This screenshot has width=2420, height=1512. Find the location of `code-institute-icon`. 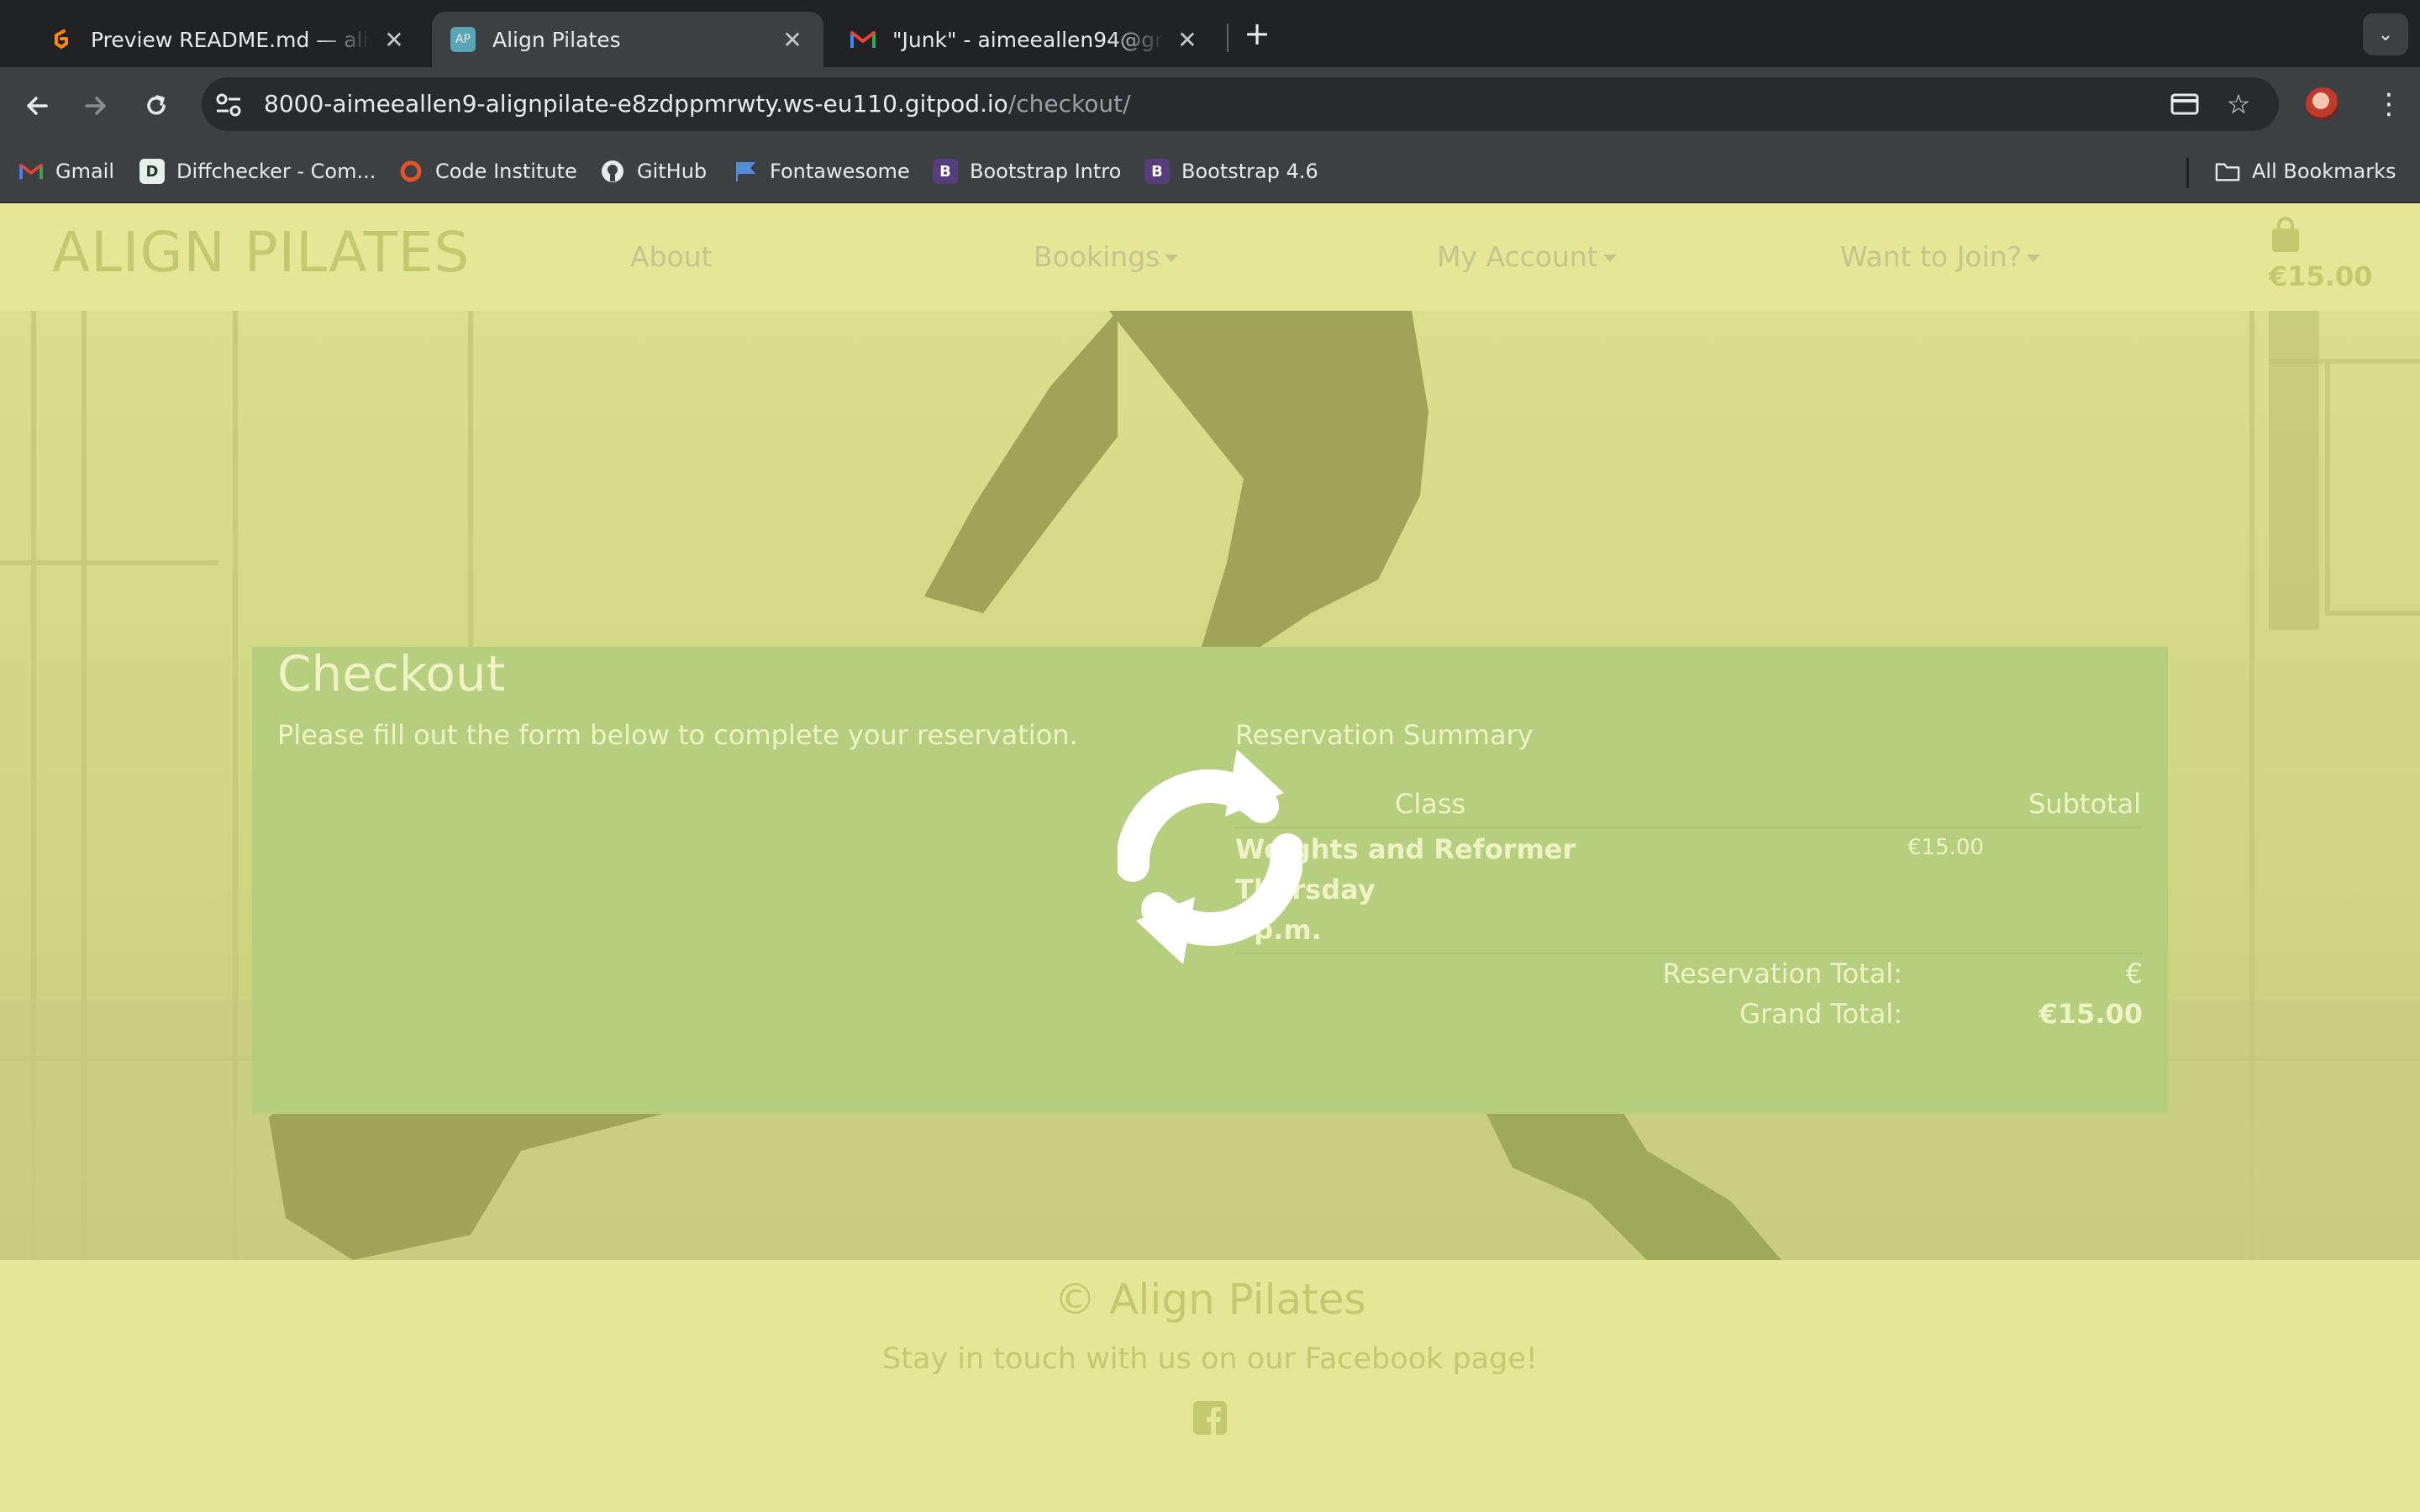

code-institute-icon is located at coordinates (411, 171).